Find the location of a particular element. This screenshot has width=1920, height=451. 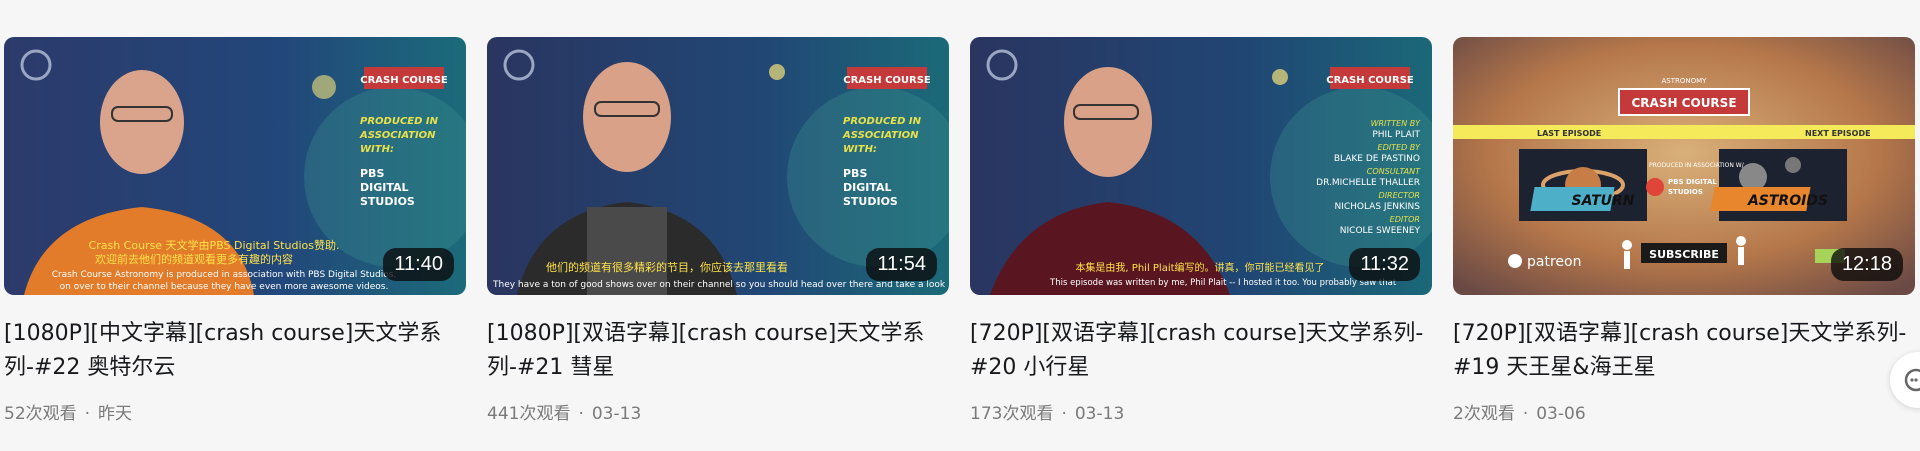

view-count: 441次观看 is located at coordinates (529, 414).